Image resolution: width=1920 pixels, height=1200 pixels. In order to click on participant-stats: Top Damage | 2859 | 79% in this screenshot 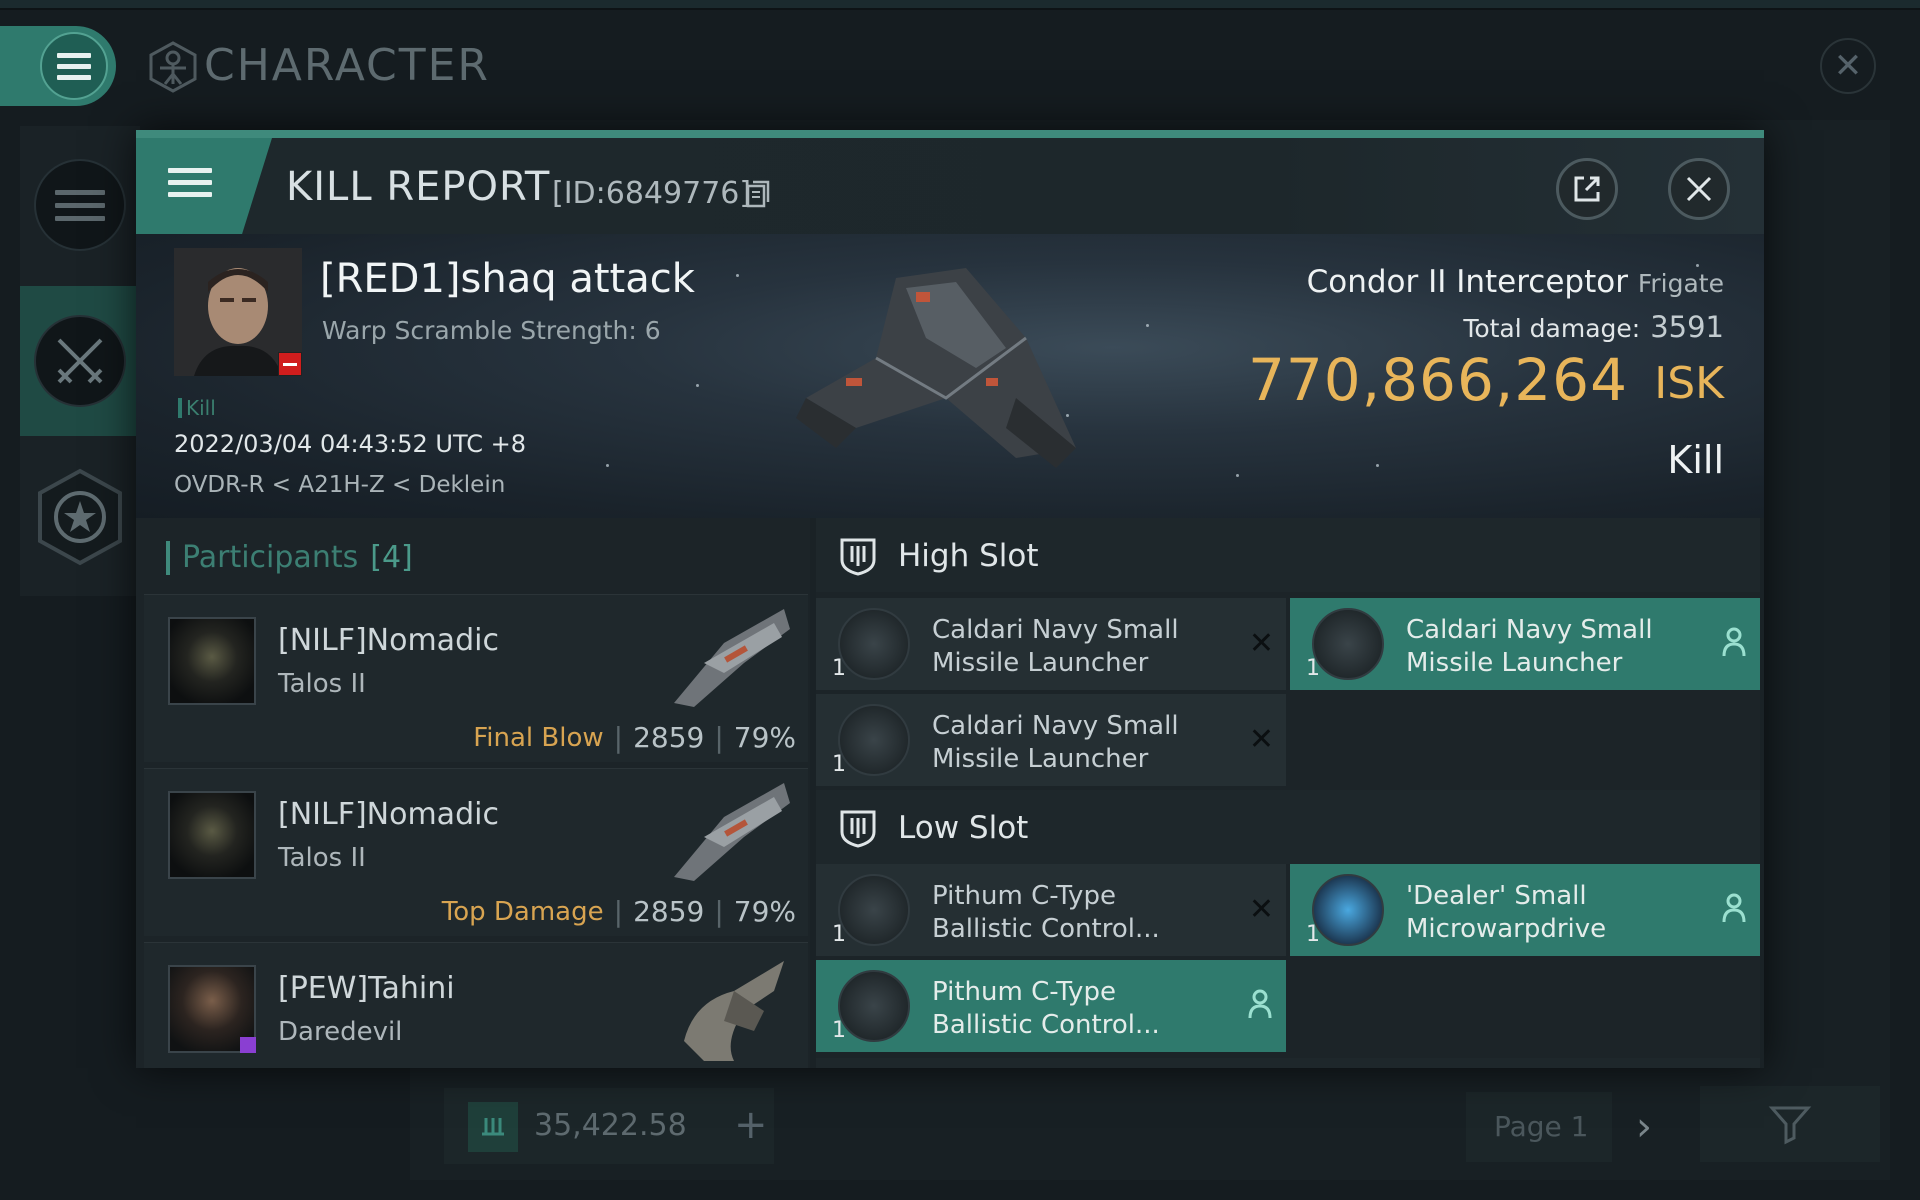, I will do `click(618, 911)`.